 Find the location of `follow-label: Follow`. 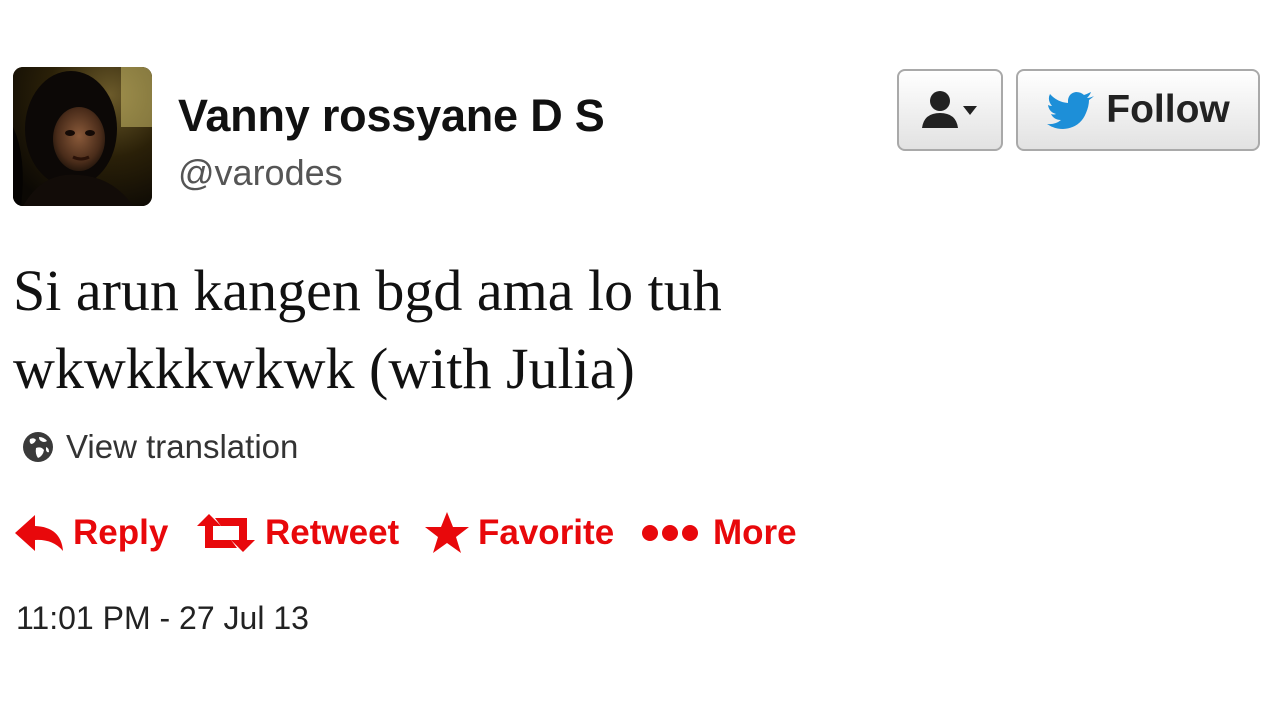

follow-label: Follow is located at coordinates (1168, 109).